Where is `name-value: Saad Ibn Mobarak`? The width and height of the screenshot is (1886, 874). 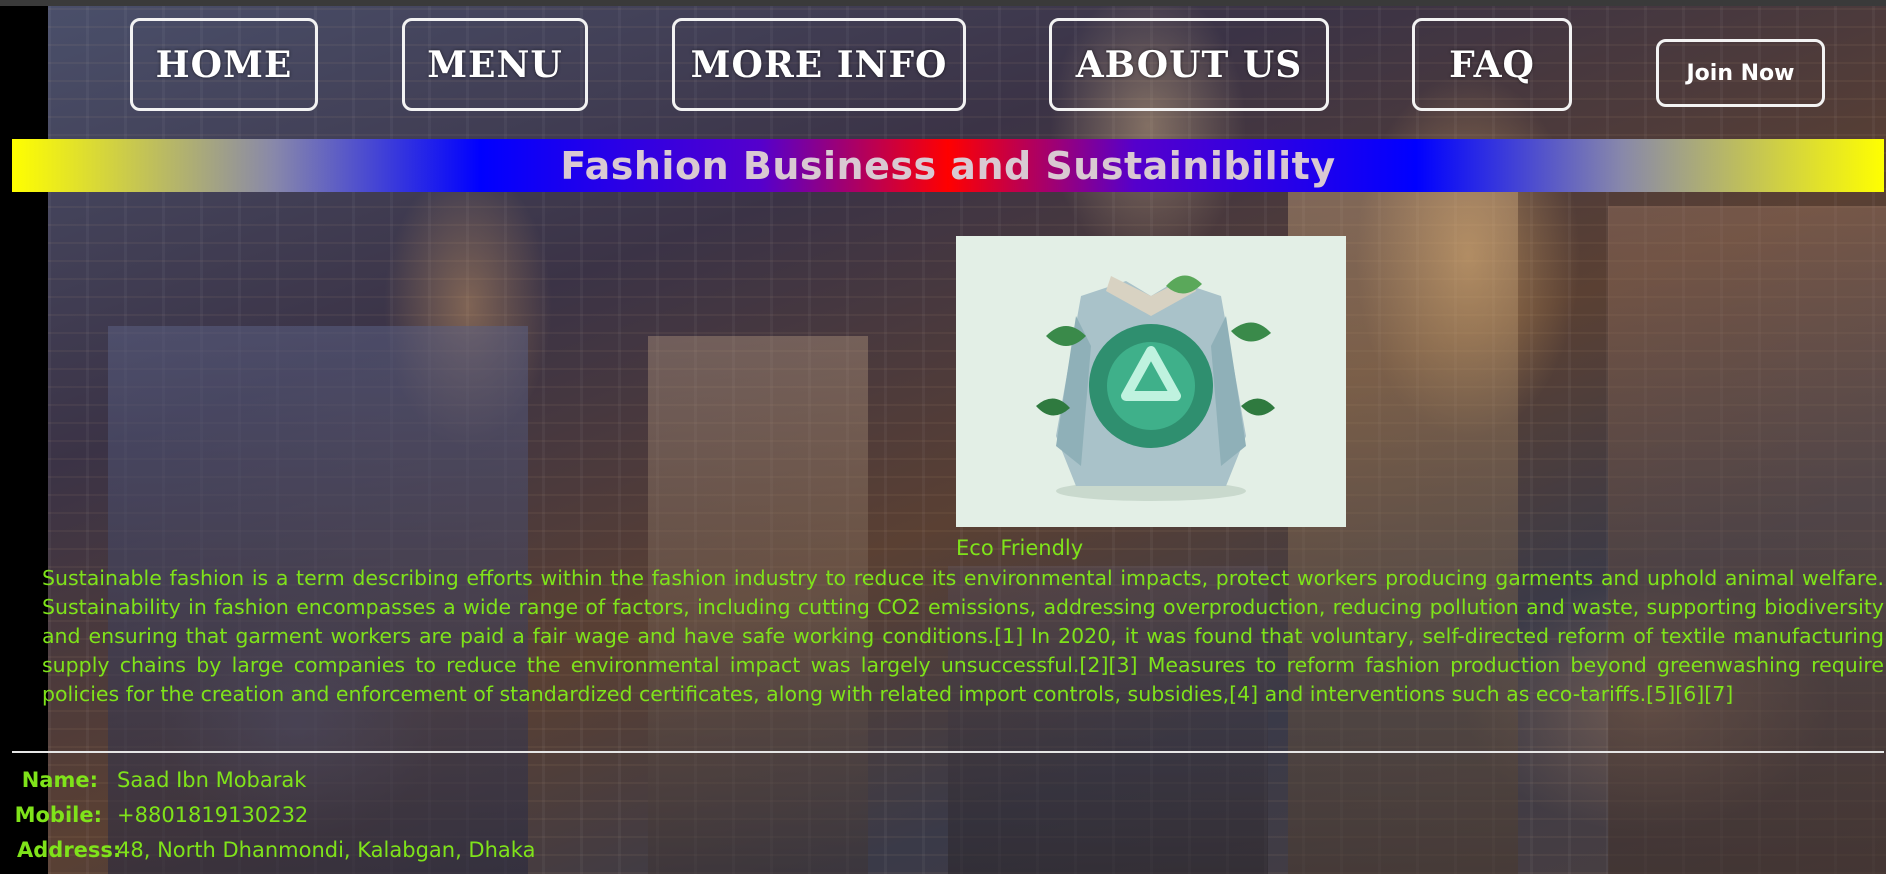 name-value: Saad Ibn Mobarak is located at coordinates (212, 780).